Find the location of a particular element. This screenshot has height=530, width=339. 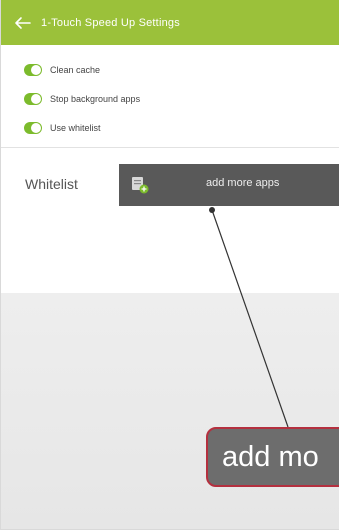

setting-label: Clean cache is located at coordinates (75, 70).